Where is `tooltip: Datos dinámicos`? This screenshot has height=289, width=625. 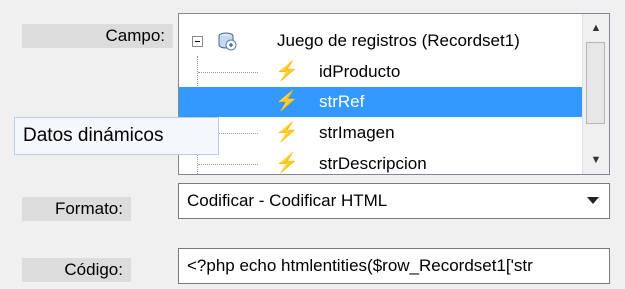 tooltip: Datos dinámicos is located at coordinates (116, 136).